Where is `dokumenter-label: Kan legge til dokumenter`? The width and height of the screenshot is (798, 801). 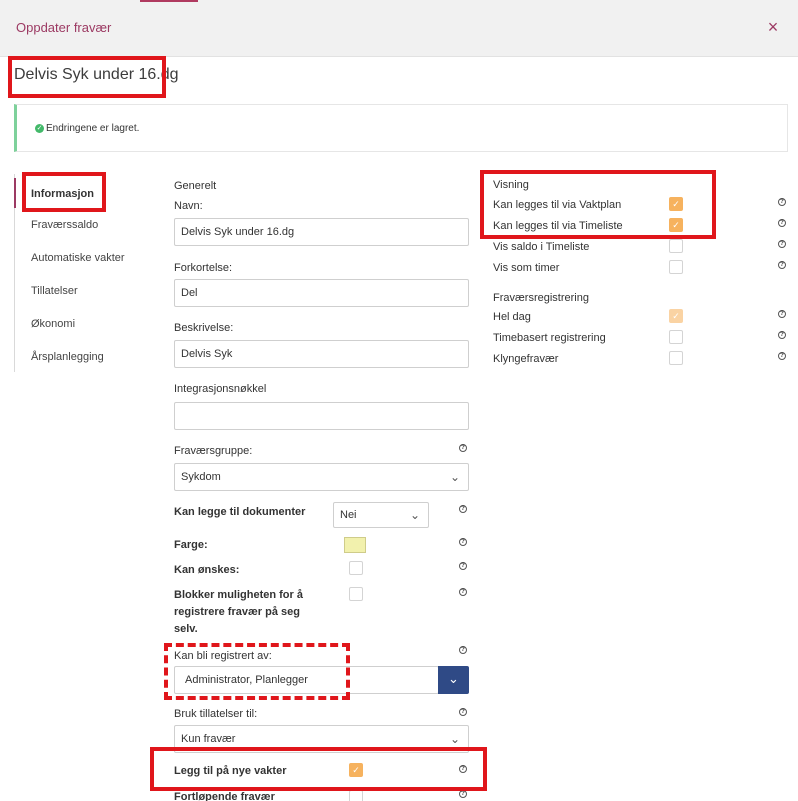
dokumenter-label: Kan legge til dokumenter is located at coordinates (240, 512).